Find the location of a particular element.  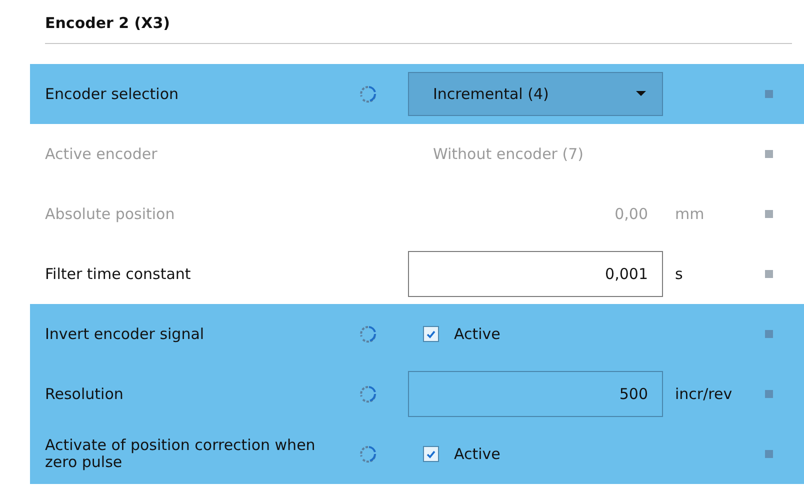

unit-label: incr/rev is located at coordinates (703, 394).